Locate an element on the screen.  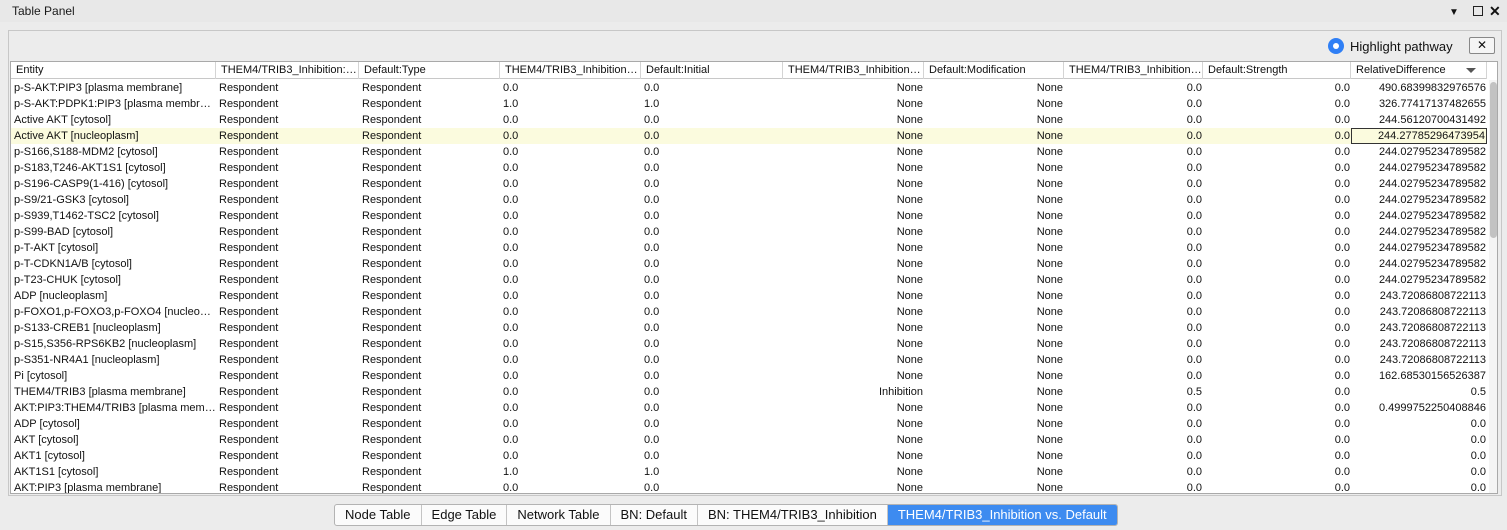
table-cell: p-S-AKT:PDPK1:PIP3 [plasma membrane] is located at coordinates (113, 104).